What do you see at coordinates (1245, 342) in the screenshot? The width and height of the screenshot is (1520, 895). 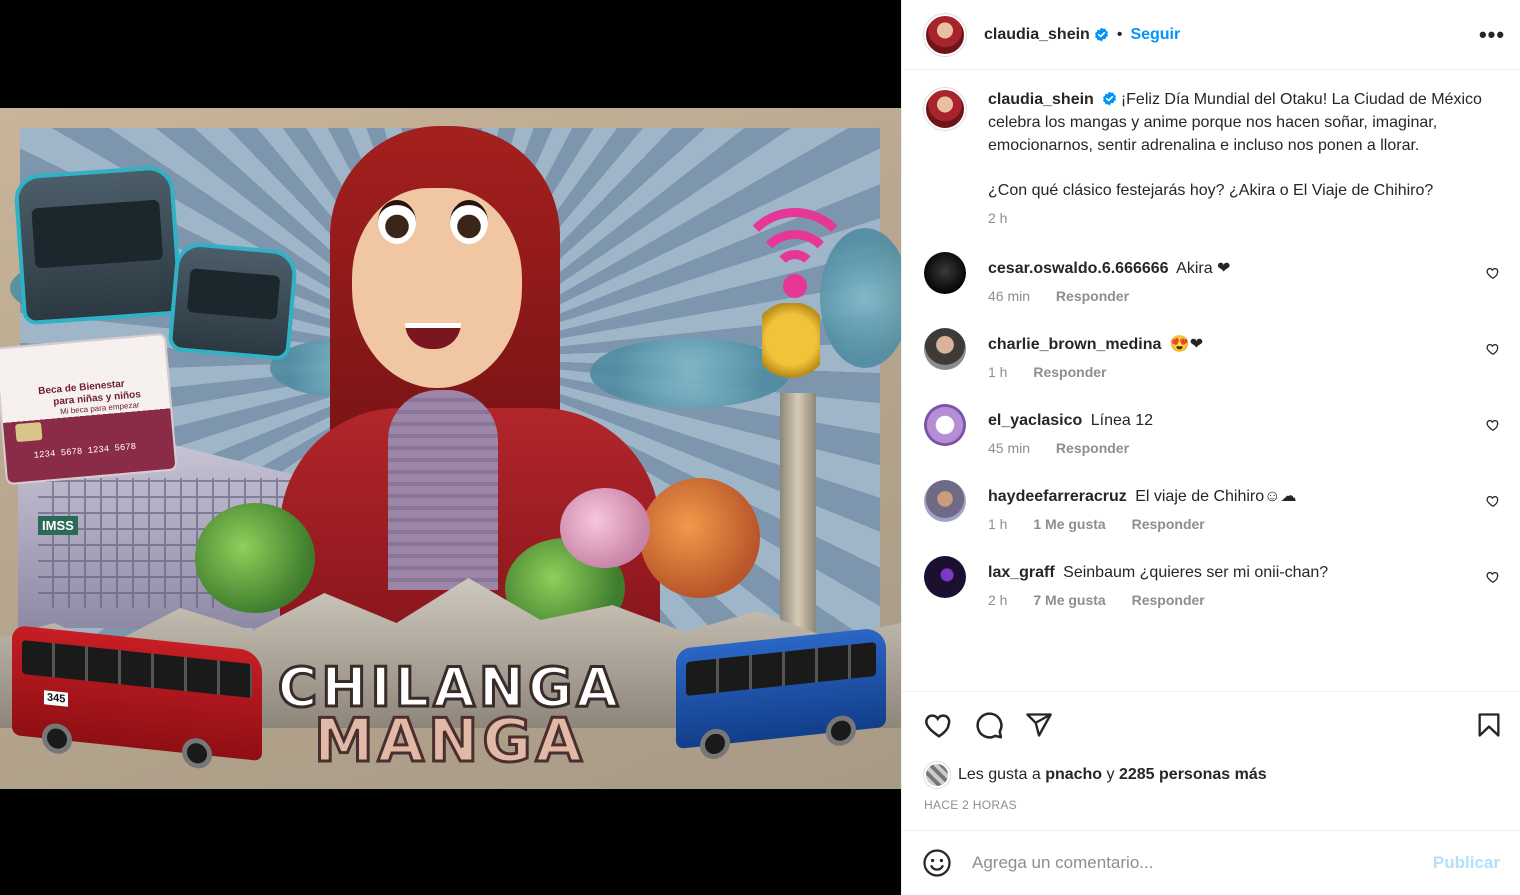 I see `comment-body: charlie_brown_medina 😍❤` at bounding box center [1245, 342].